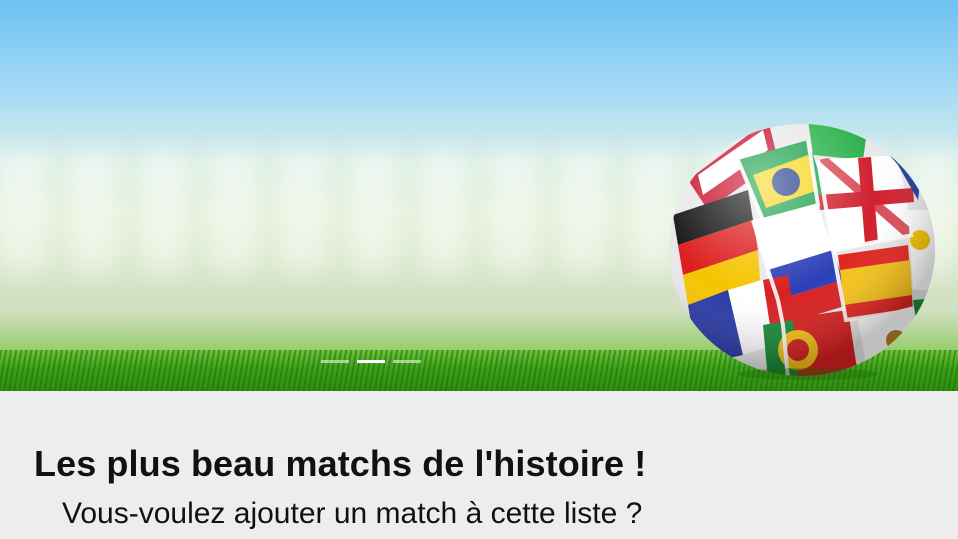 This screenshot has height=539, width=958. What do you see at coordinates (802, 252) in the screenshot?
I see `flag-football-image` at bounding box center [802, 252].